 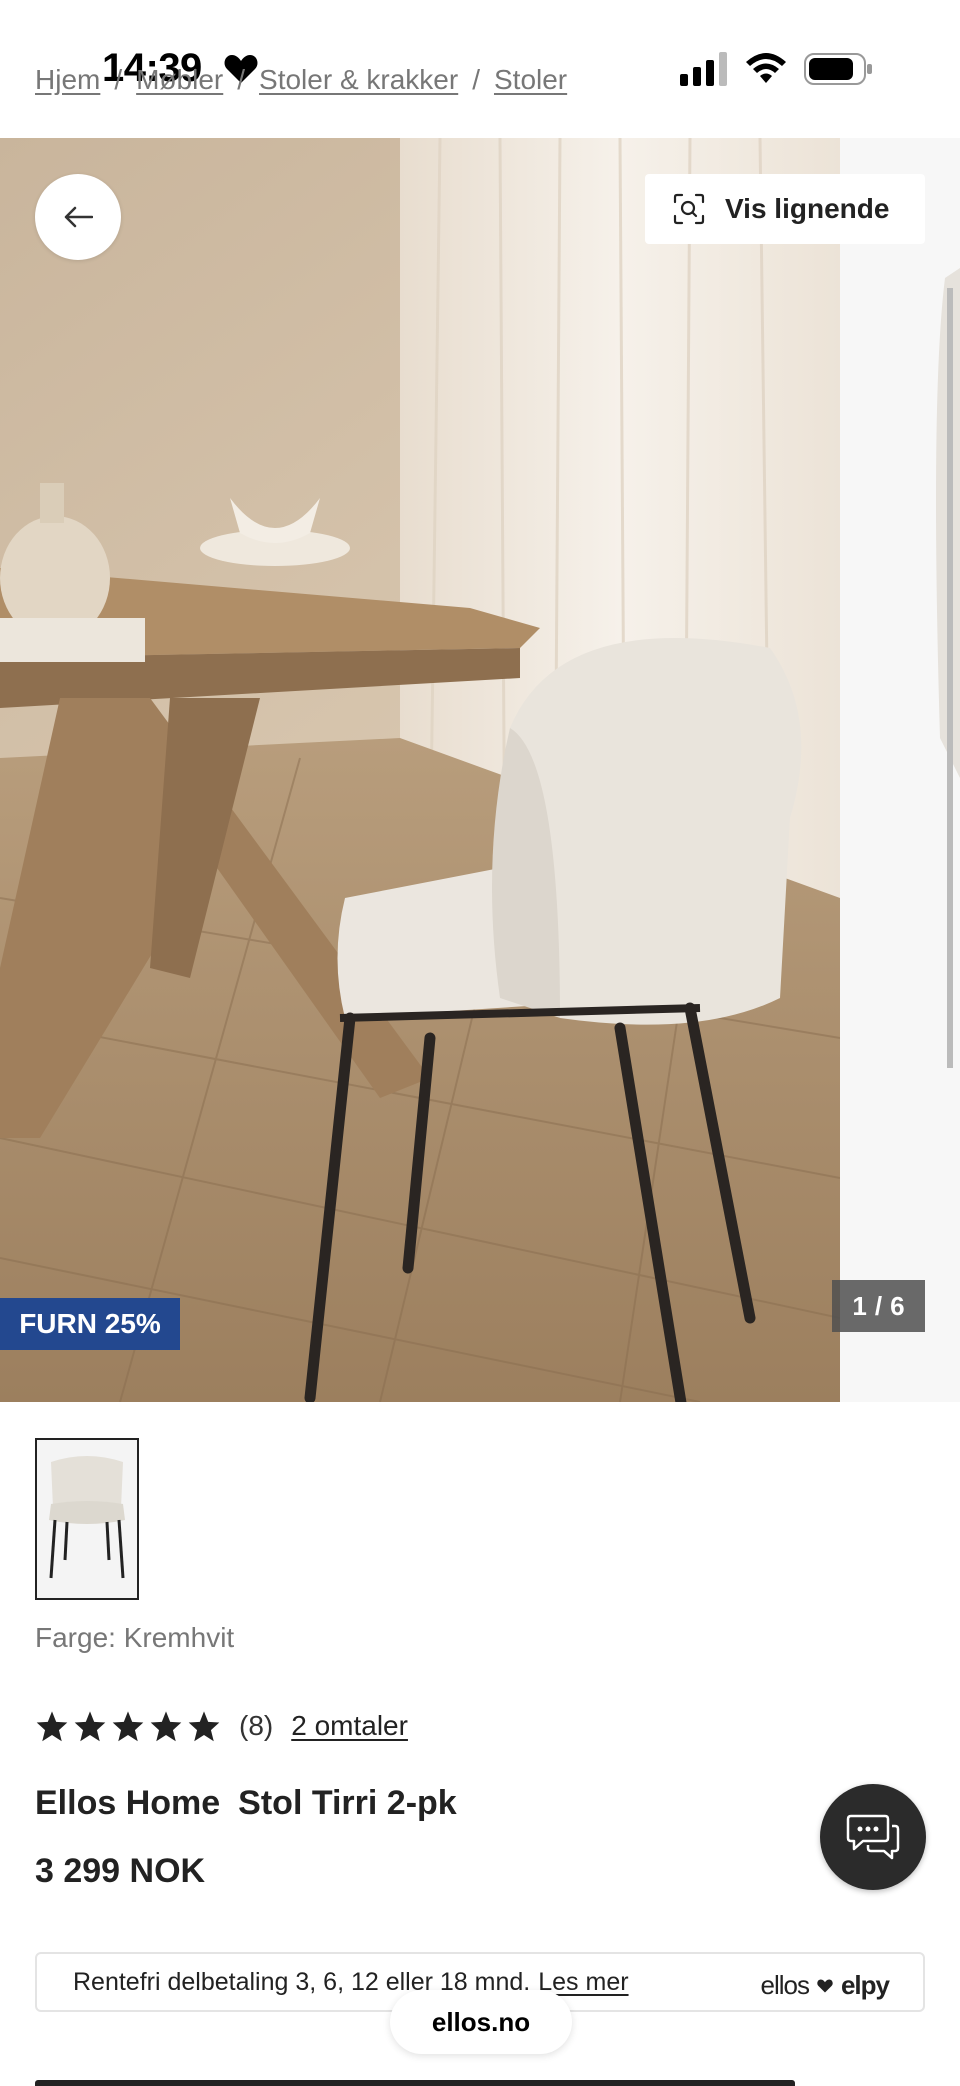 What do you see at coordinates (127, 1803) in the screenshot?
I see `product-brand: Ellos Home` at bounding box center [127, 1803].